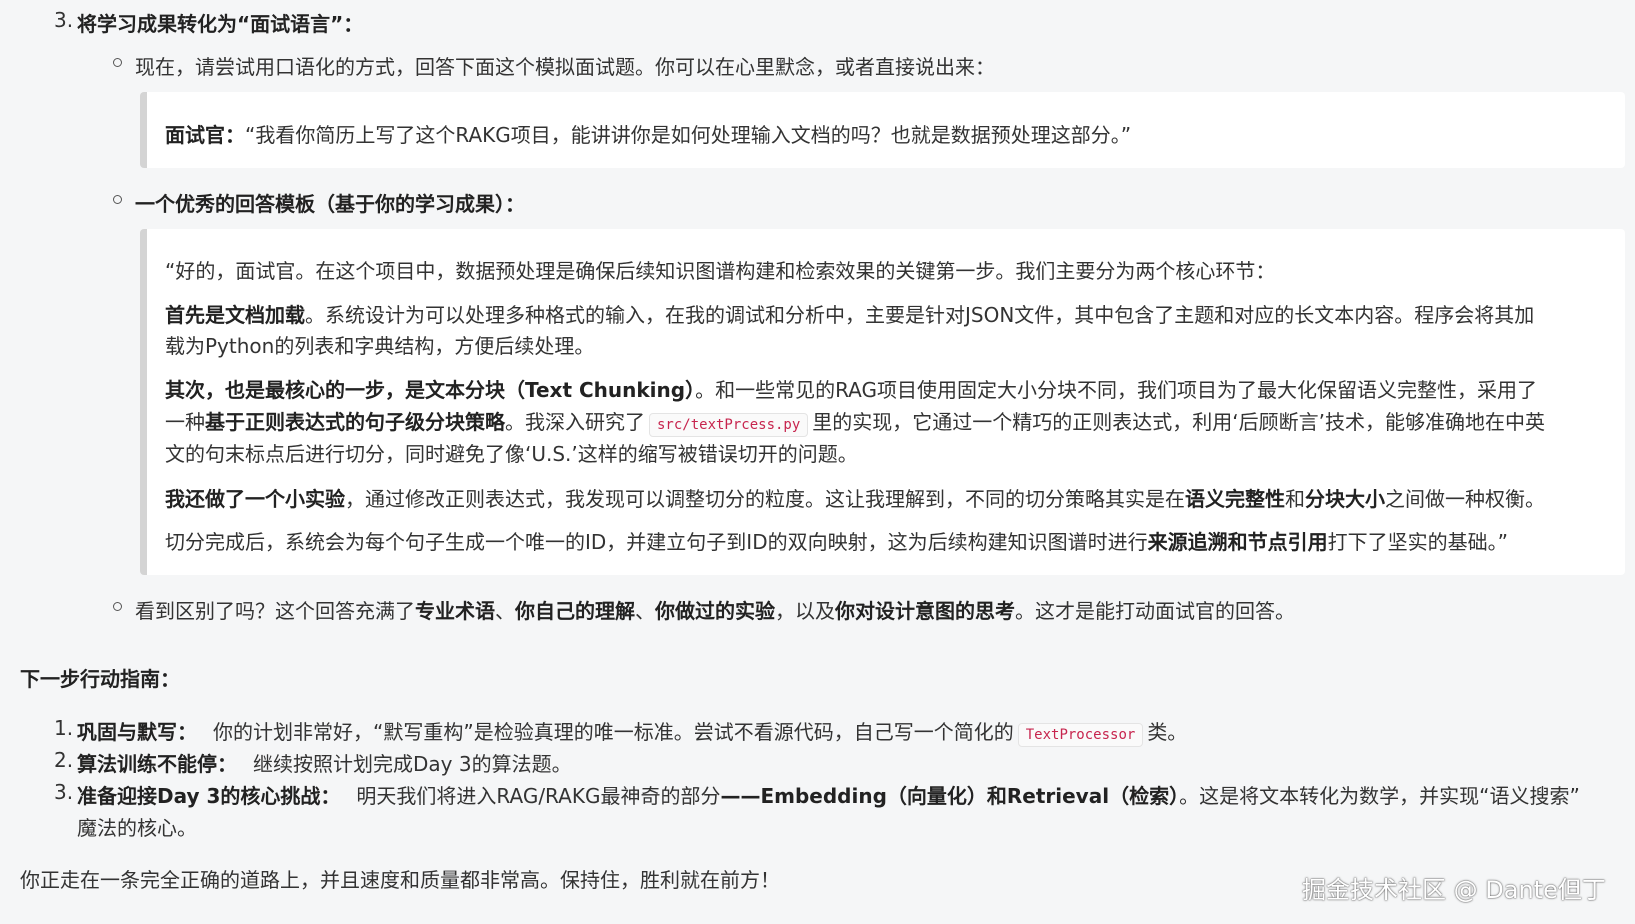 This screenshot has height=924, width=1635. I want to click on list-number: 2., so click(64, 760).